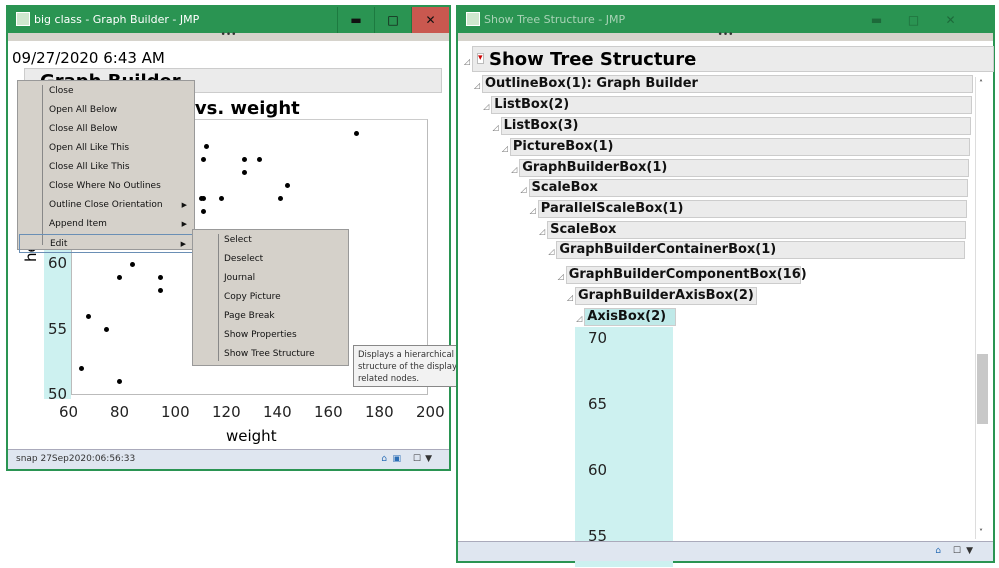  Describe the element at coordinates (89, 148) in the screenshot. I see `menu-item-label: Open All Like This` at that location.